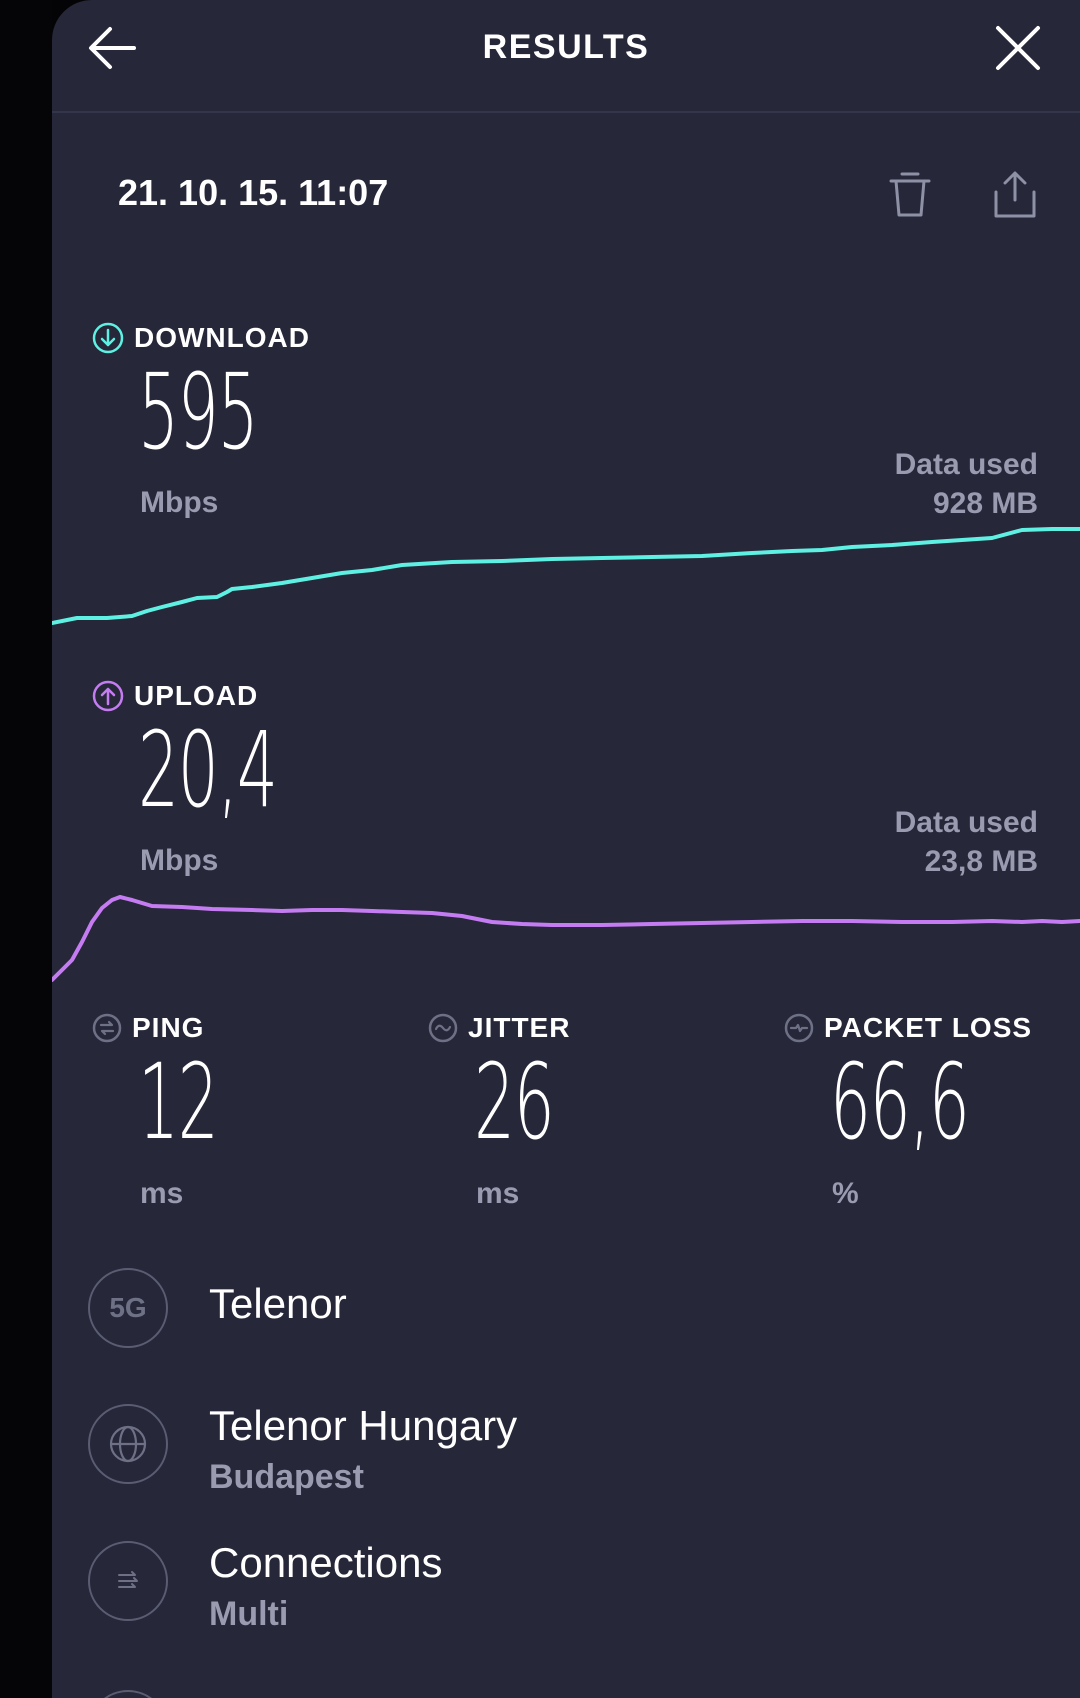 Image resolution: width=1080 pixels, height=1698 pixels. I want to click on jitter-label: JITTER, so click(499, 1028).